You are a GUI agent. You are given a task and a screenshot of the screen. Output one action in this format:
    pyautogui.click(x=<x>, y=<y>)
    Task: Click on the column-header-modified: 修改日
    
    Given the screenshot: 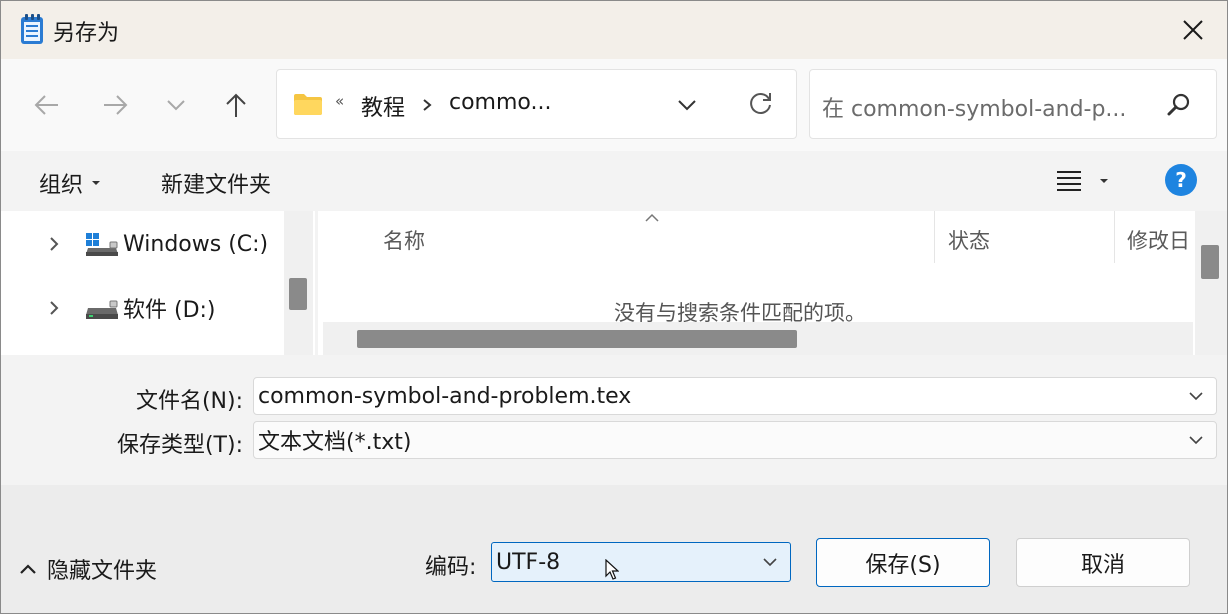 What is the action you would take?
    pyautogui.click(x=1154, y=237)
    